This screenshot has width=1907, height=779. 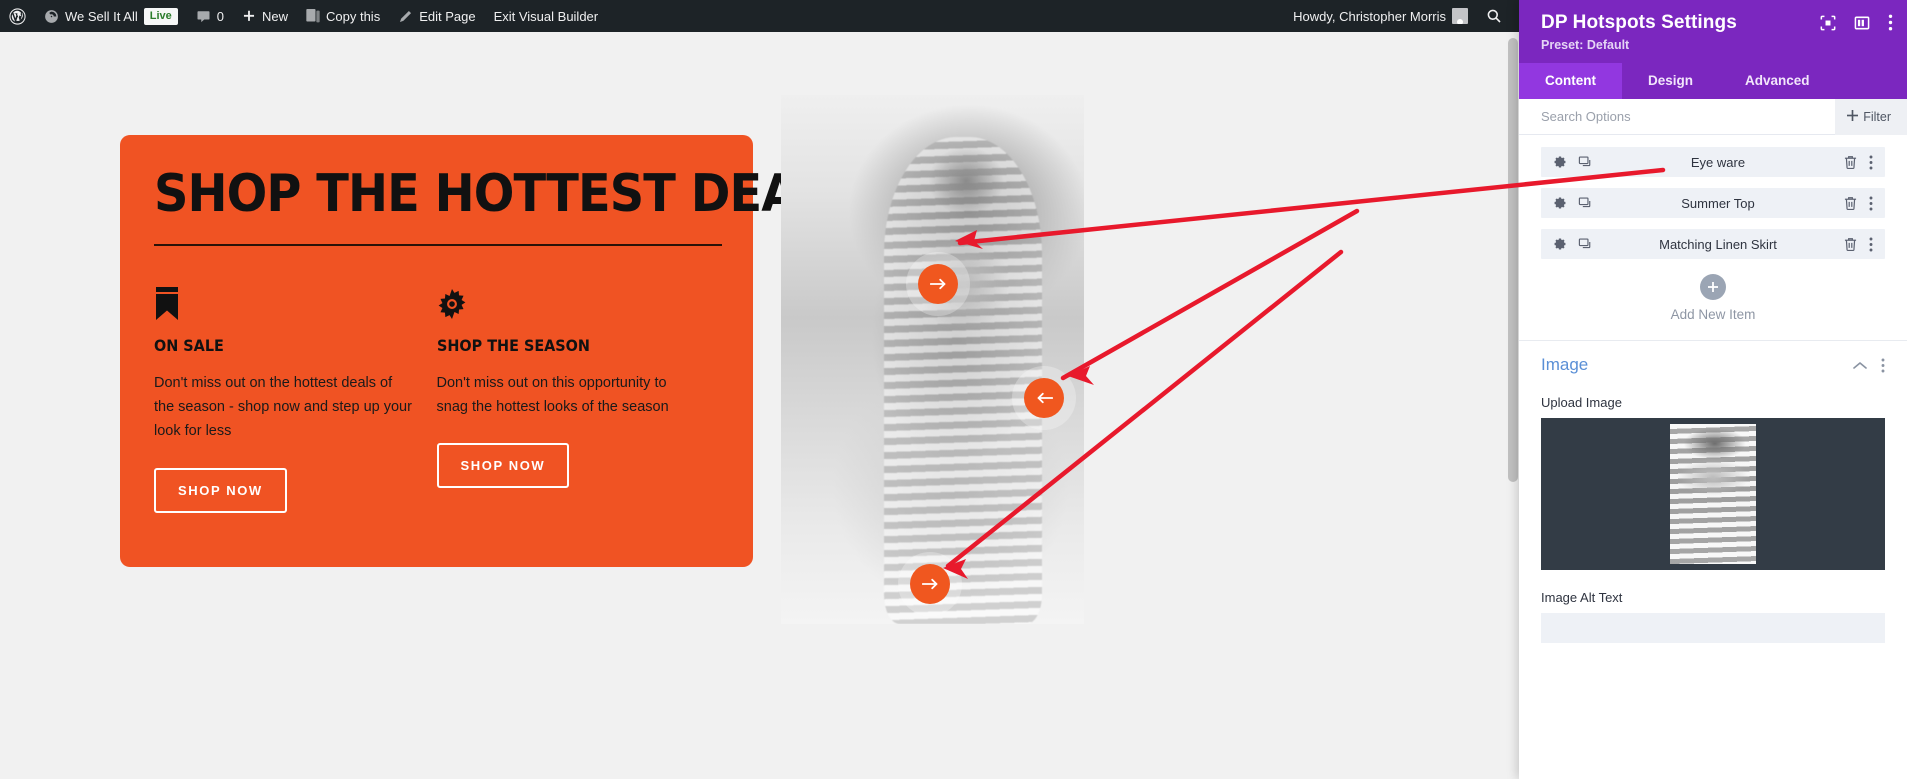 What do you see at coordinates (1713, 31) in the screenshot?
I see `panel-header: DP Hotspots Settings Preset: Default` at bounding box center [1713, 31].